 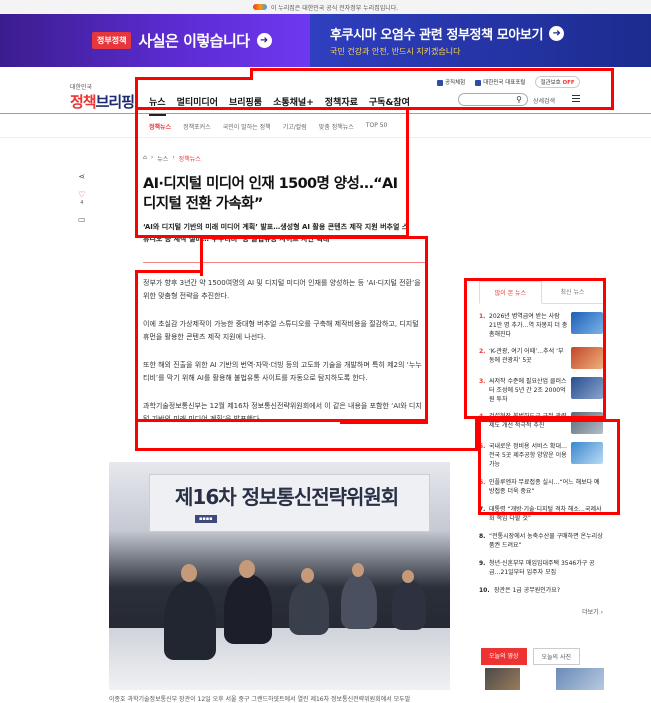 I want to click on ad-right-sub: 국민 건강과 안전, 반드시 지키겠습니다, so click(x=395, y=51).